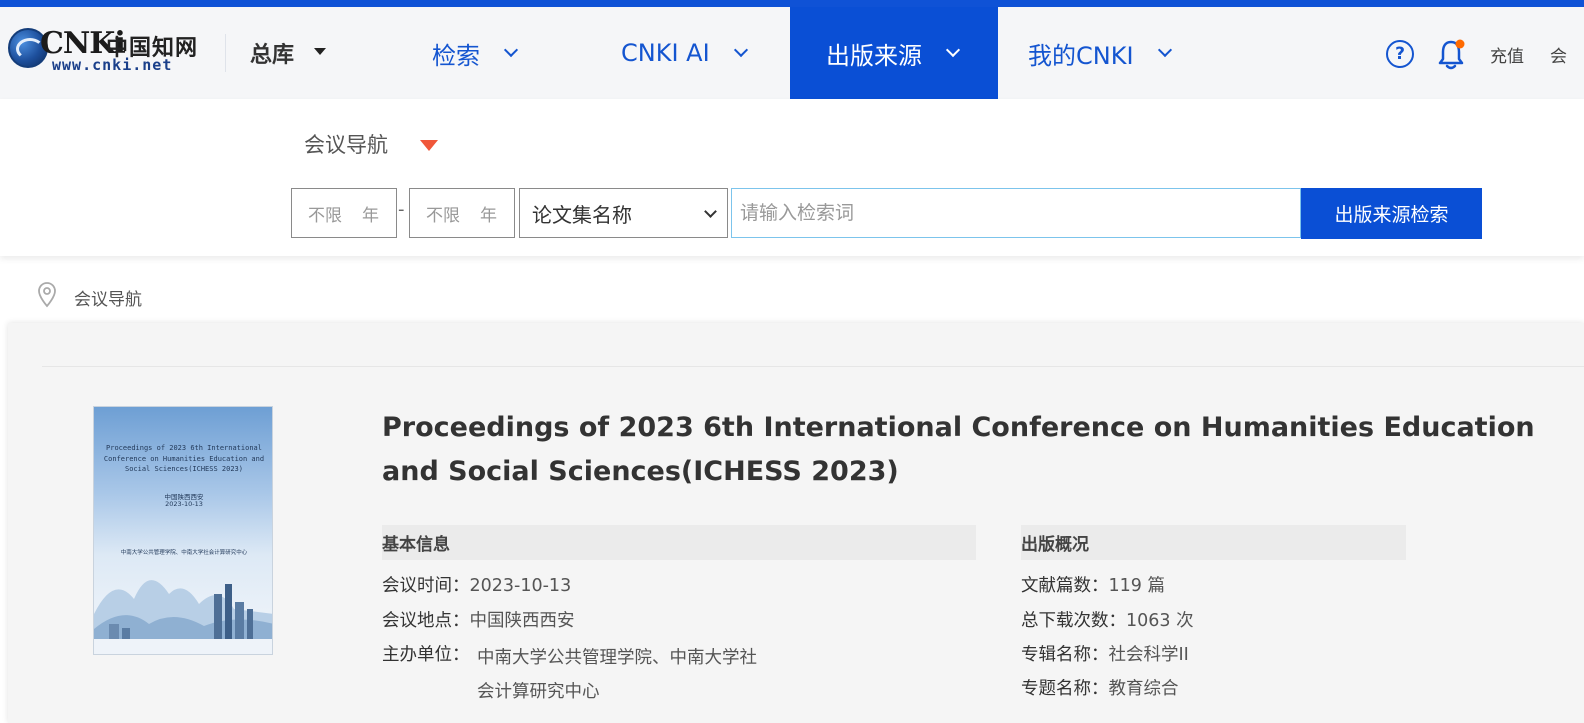  I want to click on cover-date: 2023-10-13, so click(184, 504).